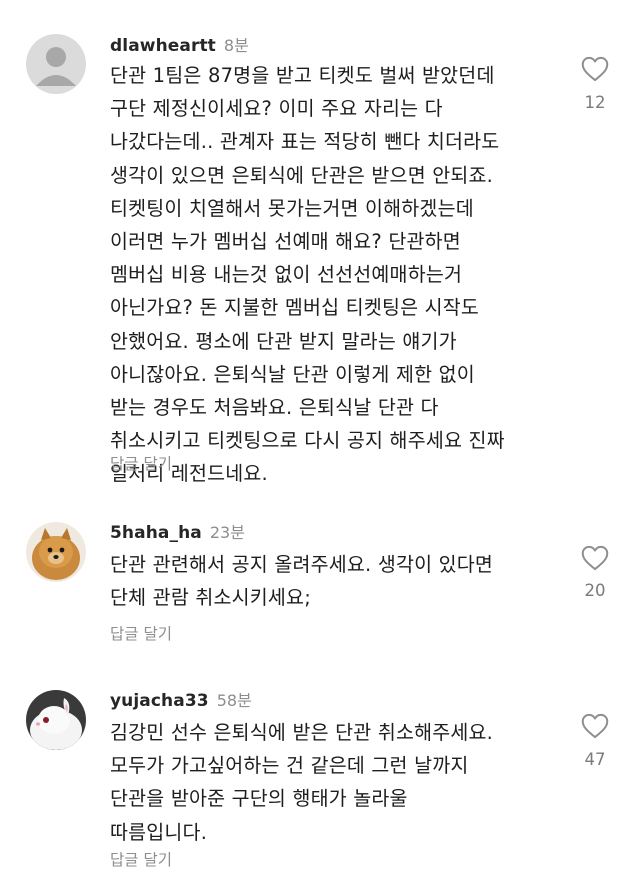 This screenshot has width=640, height=882. Describe the element at coordinates (295, 308) in the screenshot. I see `comment-line: 아닌가요? 돈 지불한 멤버십 티켓팅은 시작도` at that location.